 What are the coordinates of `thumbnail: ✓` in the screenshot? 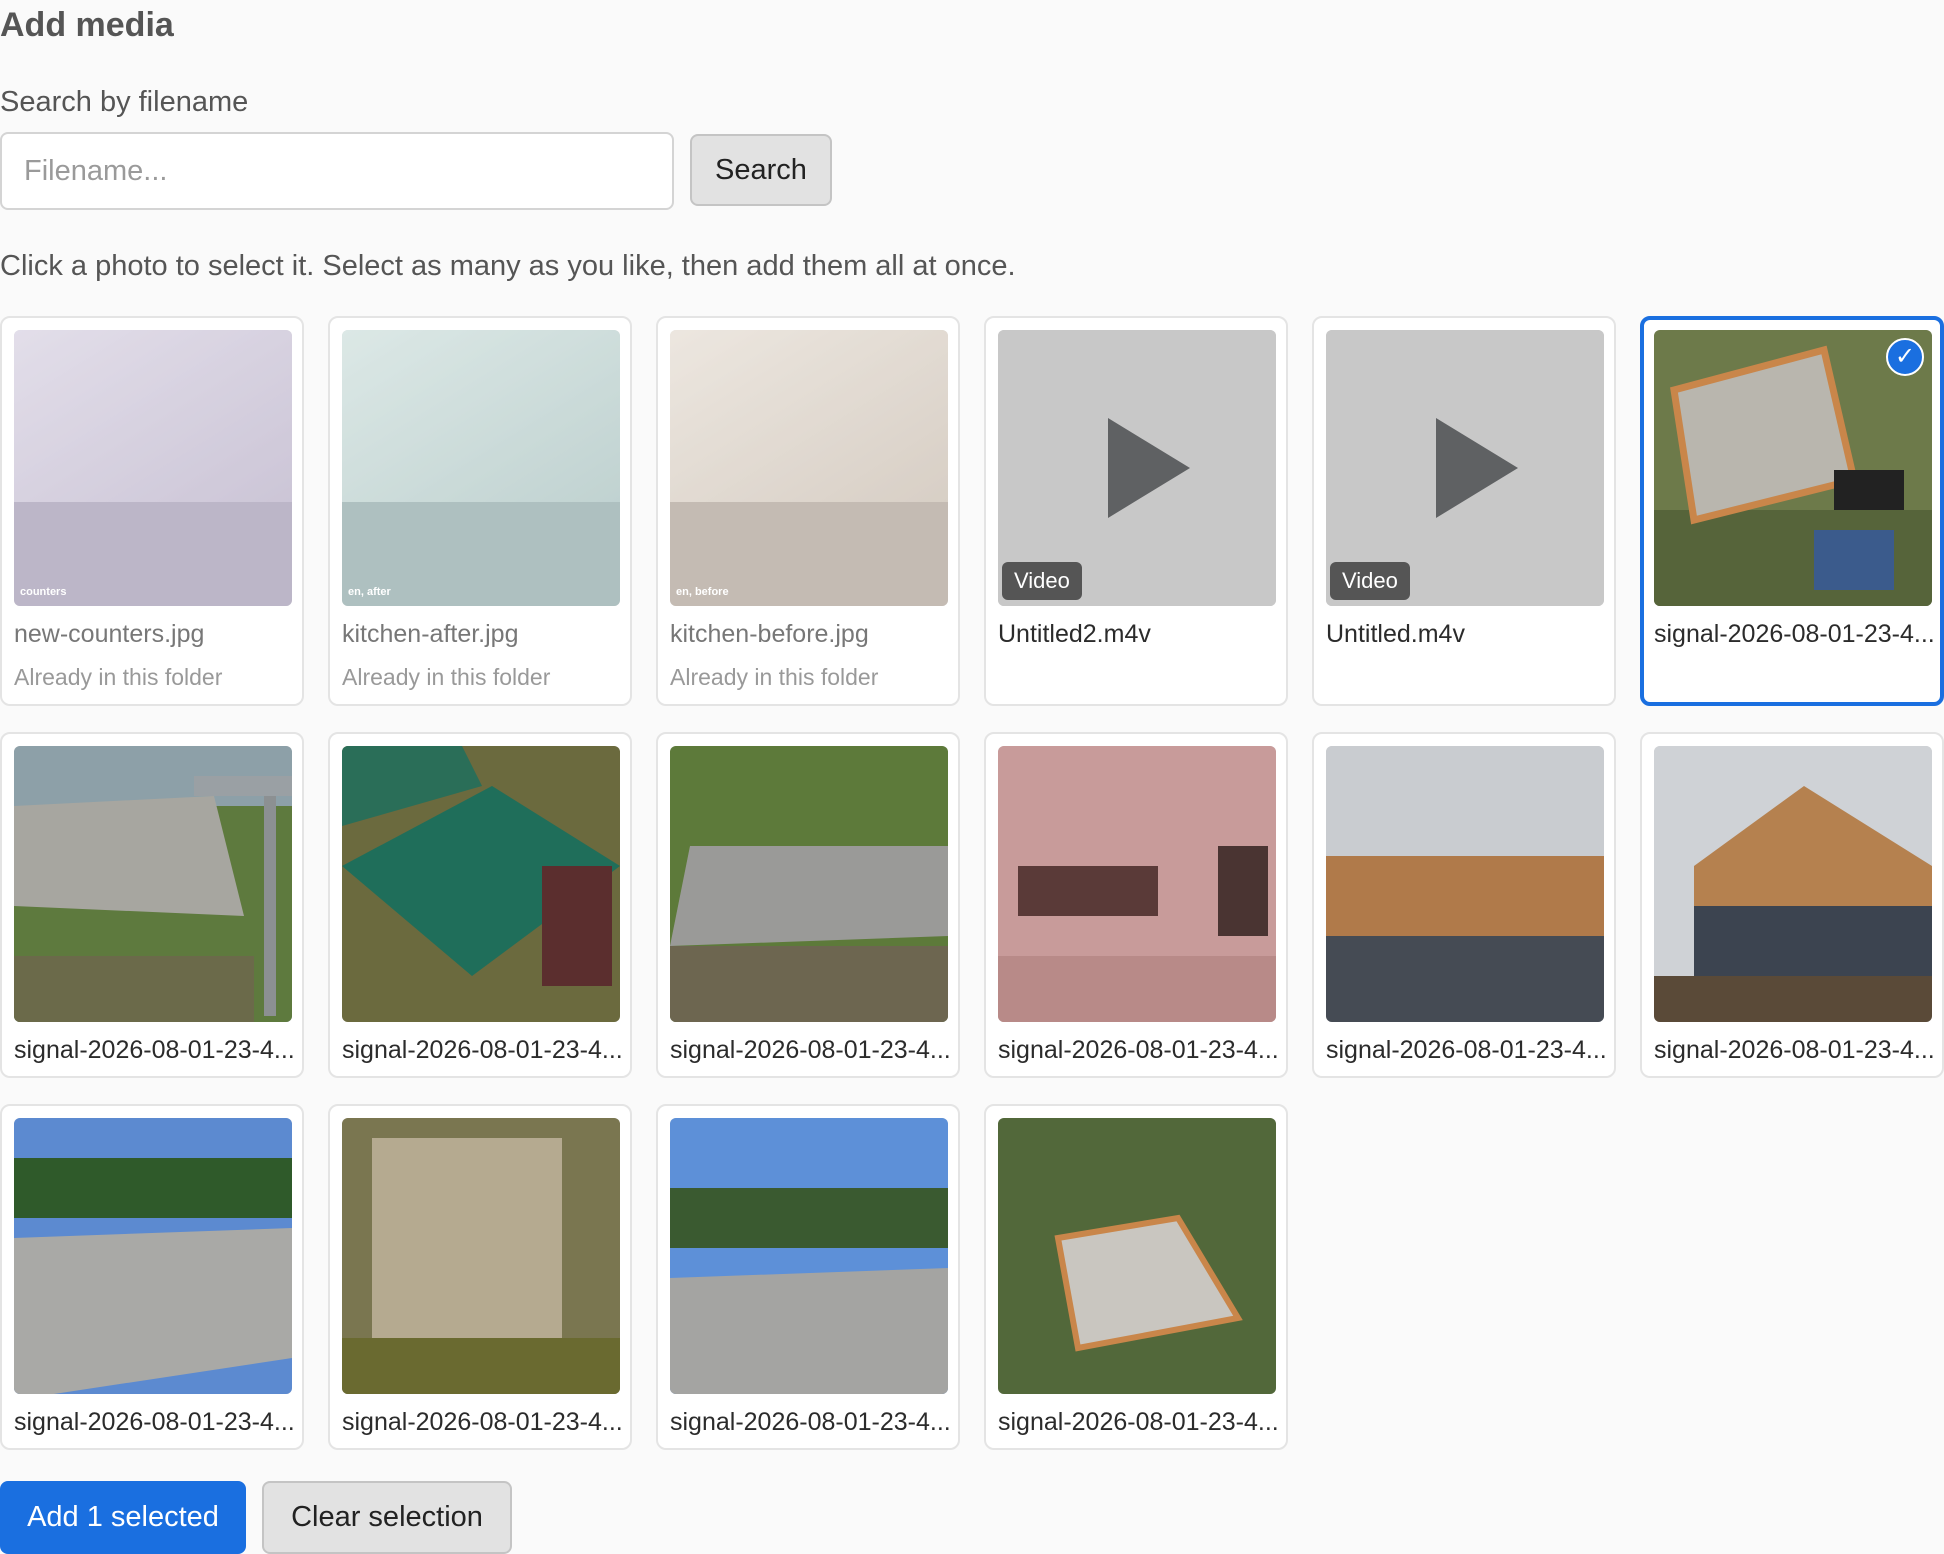 It's located at (1793, 468).